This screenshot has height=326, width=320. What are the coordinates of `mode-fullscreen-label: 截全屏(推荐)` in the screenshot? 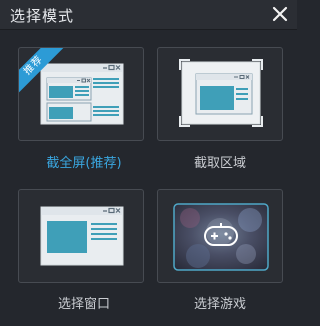 It's located at (84, 161).